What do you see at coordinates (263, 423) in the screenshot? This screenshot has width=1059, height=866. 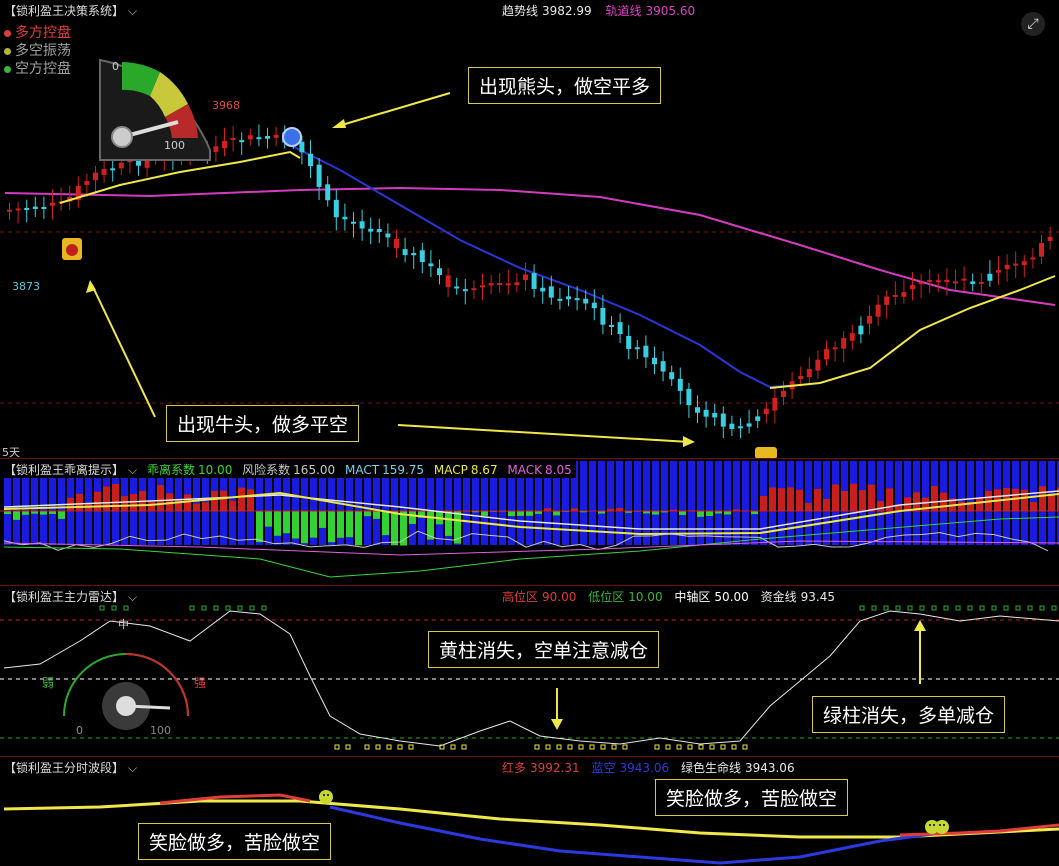 I see `callout-bull-head: 出现牛头，做多平空` at bounding box center [263, 423].